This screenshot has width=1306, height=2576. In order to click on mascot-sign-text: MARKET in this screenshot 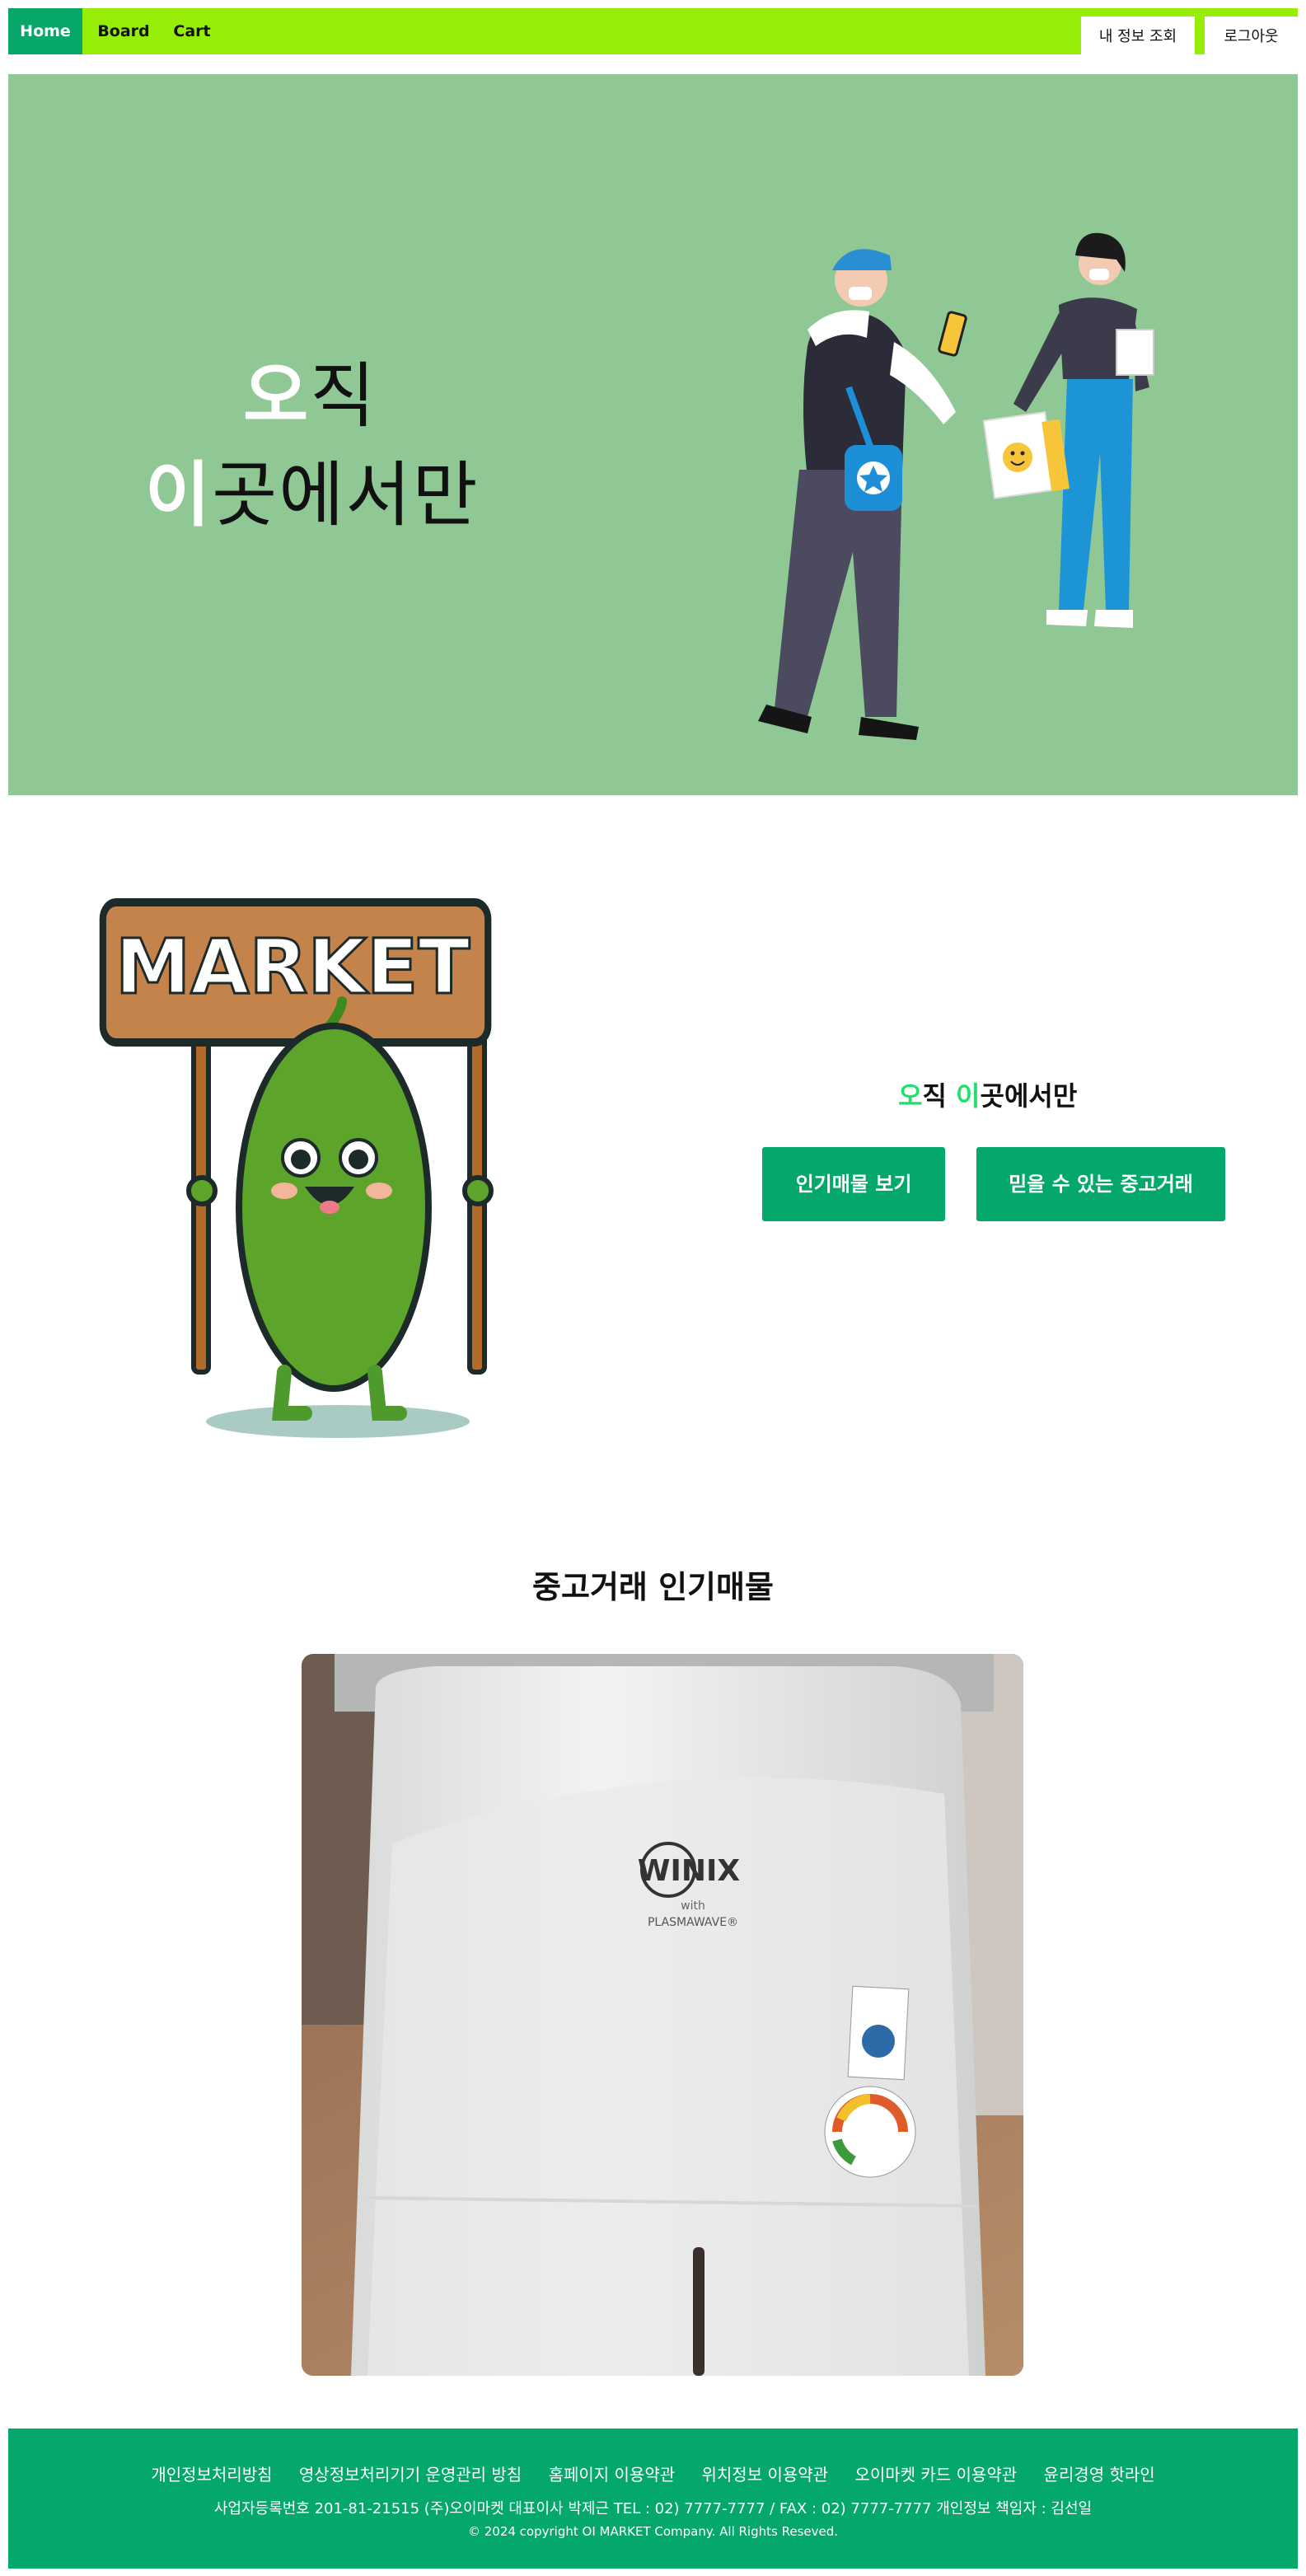, I will do `click(292, 967)`.